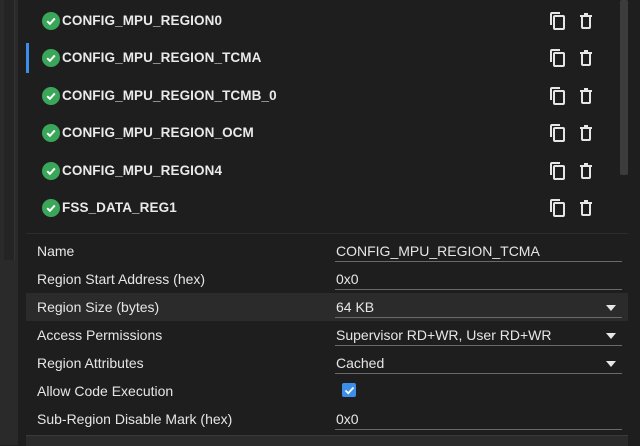  I want to click on prop-row-attributes: Region Attributes Cached, so click(327, 363).